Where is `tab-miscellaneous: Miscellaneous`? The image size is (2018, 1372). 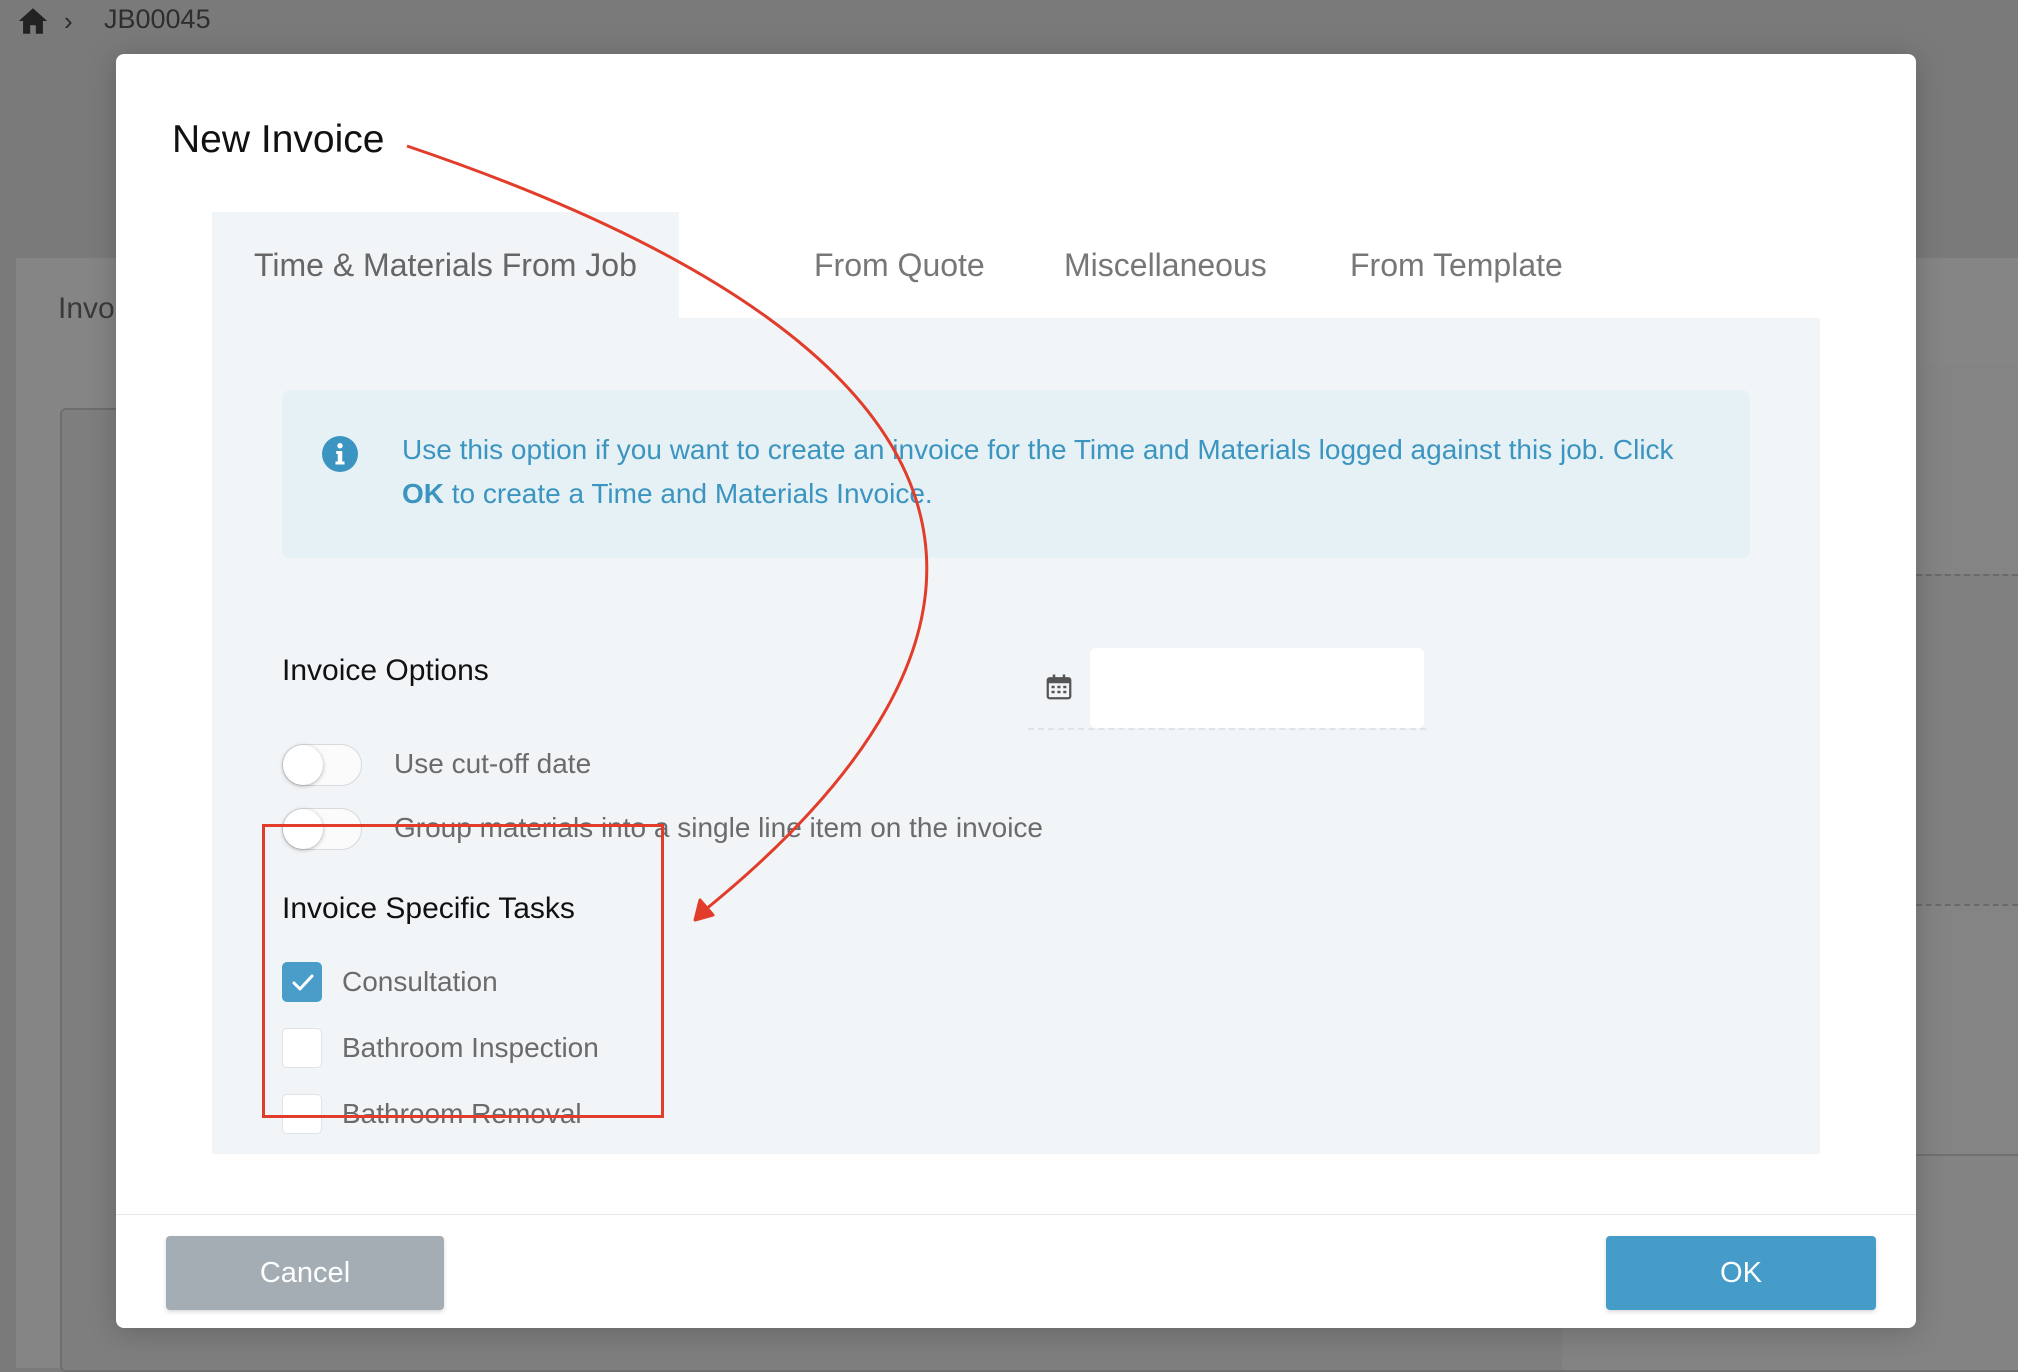
tab-miscellaneous: Miscellaneous is located at coordinates (1165, 265).